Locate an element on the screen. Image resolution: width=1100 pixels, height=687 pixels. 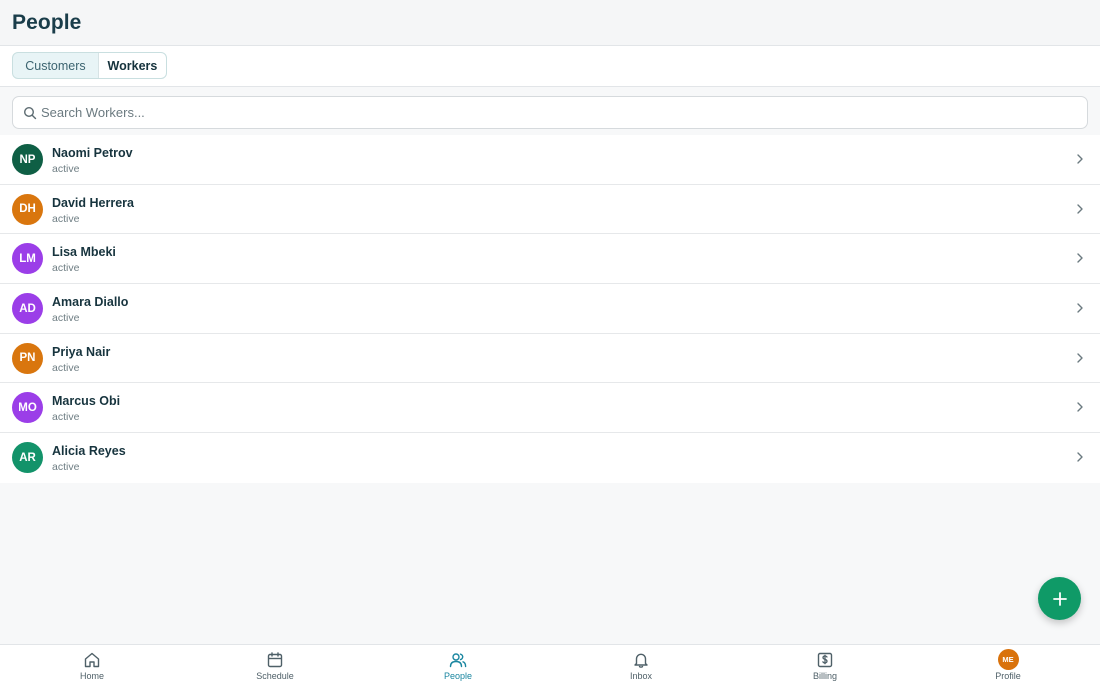
tab-customers: Customers is located at coordinates (55, 65).